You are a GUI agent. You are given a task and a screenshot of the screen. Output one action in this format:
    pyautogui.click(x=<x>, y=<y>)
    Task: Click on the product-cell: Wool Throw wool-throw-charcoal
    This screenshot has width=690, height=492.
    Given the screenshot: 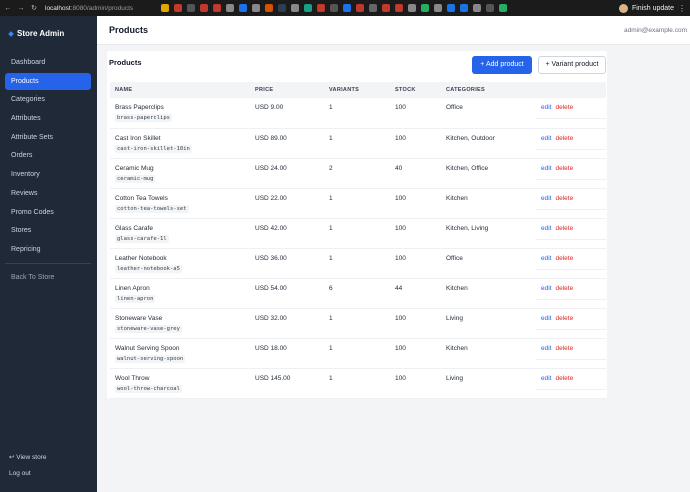 What is the action you would take?
    pyautogui.click(x=180, y=383)
    